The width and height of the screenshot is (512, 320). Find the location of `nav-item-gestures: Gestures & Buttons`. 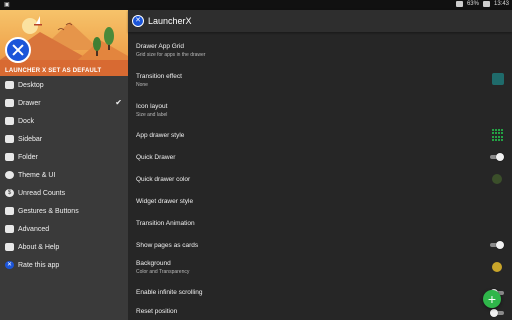

nav-item-gestures: Gestures & Buttons is located at coordinates (64, 211).